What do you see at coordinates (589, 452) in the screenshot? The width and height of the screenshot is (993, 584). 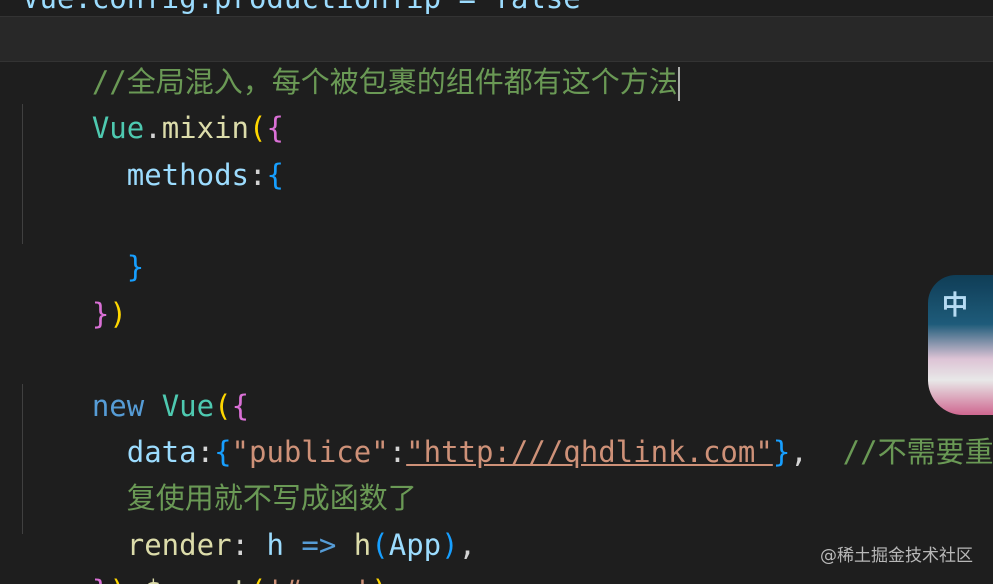 I see `token-string-url: "http:///qhdlink.com"` at bounding box center [589, 452].